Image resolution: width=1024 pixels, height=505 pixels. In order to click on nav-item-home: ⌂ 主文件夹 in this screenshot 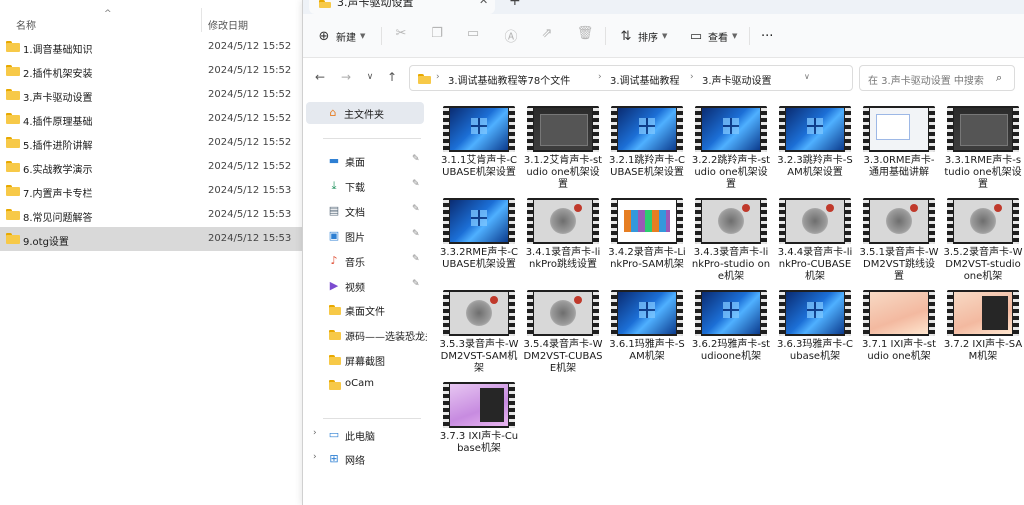, I will do `click(365, 113)`.